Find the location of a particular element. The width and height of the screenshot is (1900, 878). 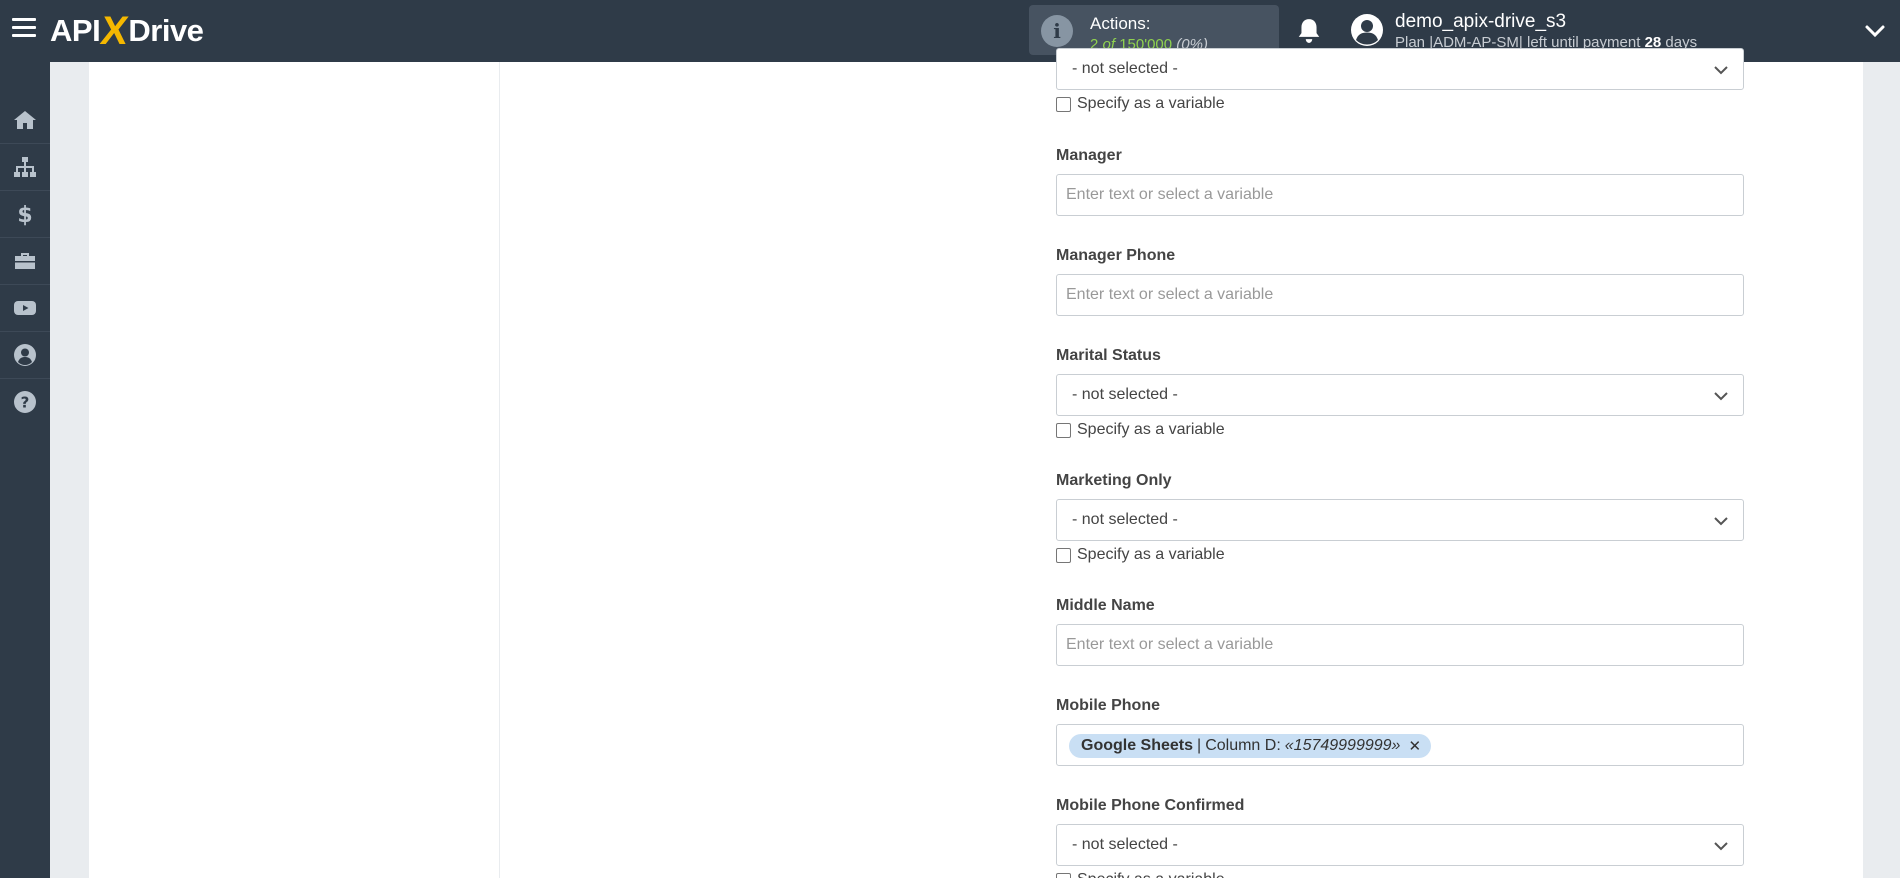

logo-text-left: API is located at coordinates (75, 30).